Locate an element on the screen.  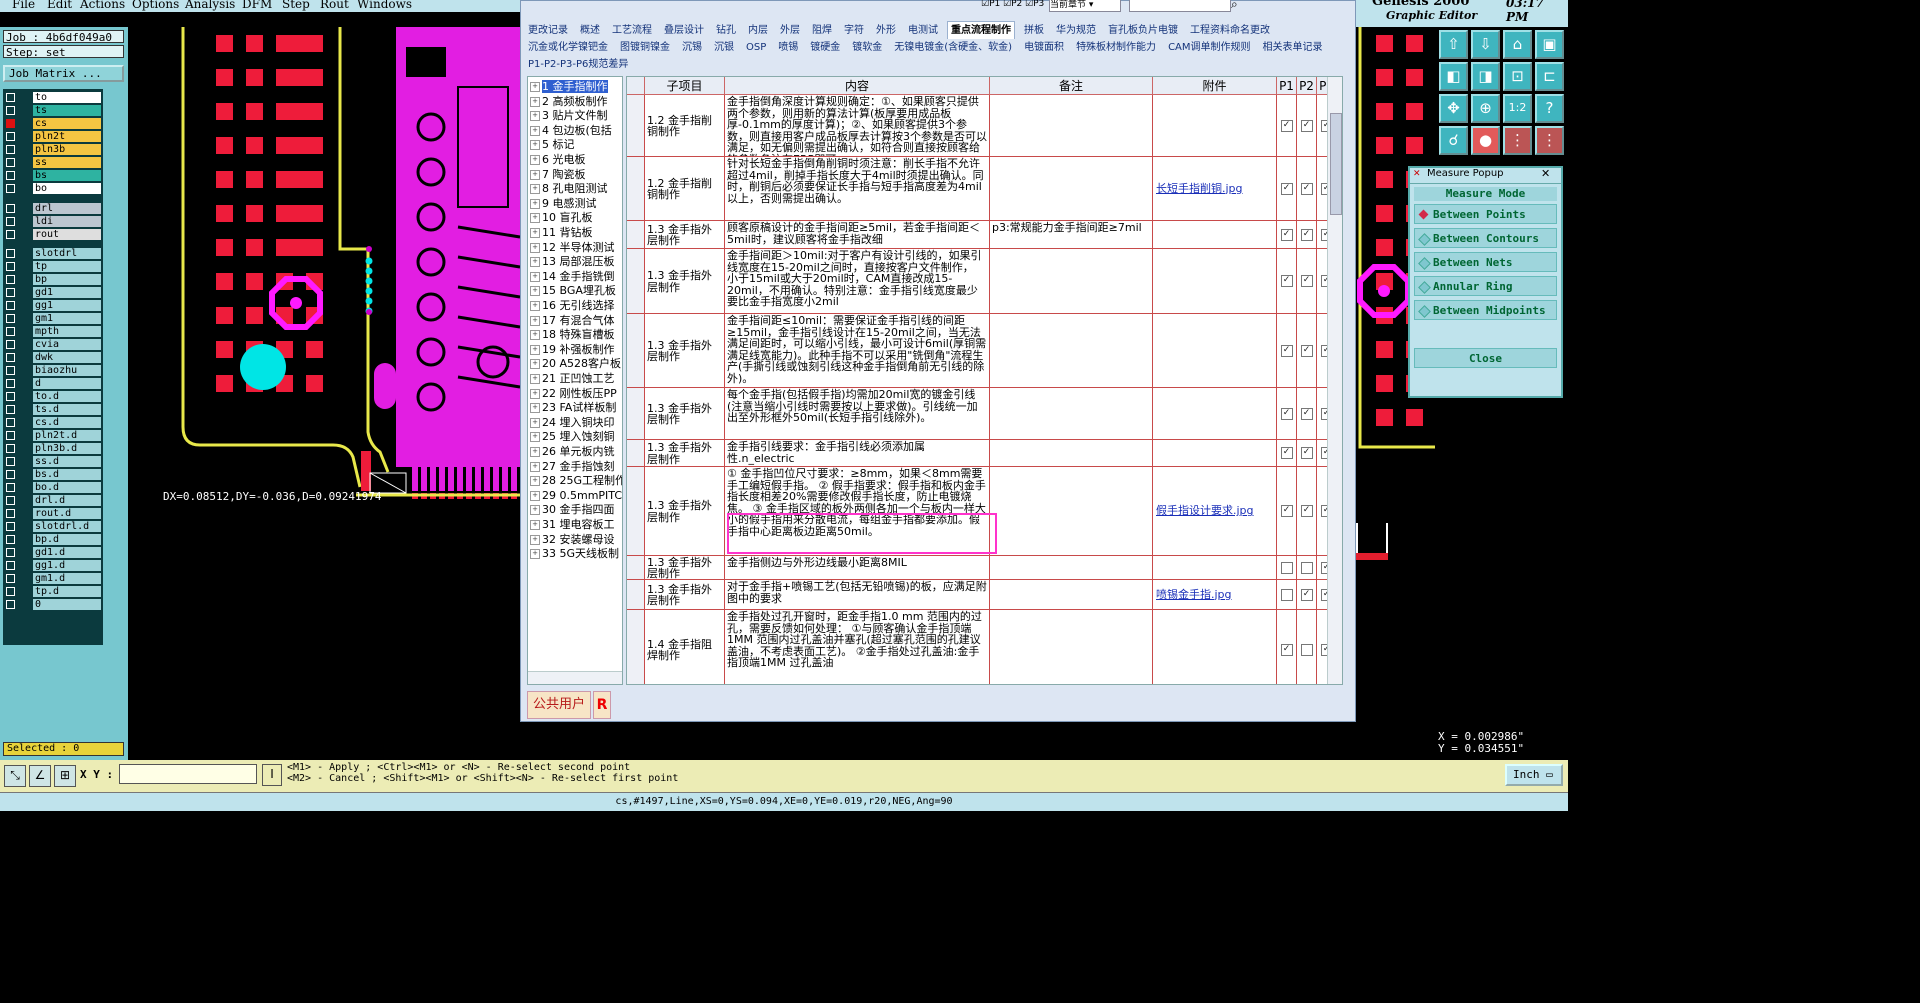
tree-item: +9 电感测试 is located at coordinates (563, 204).